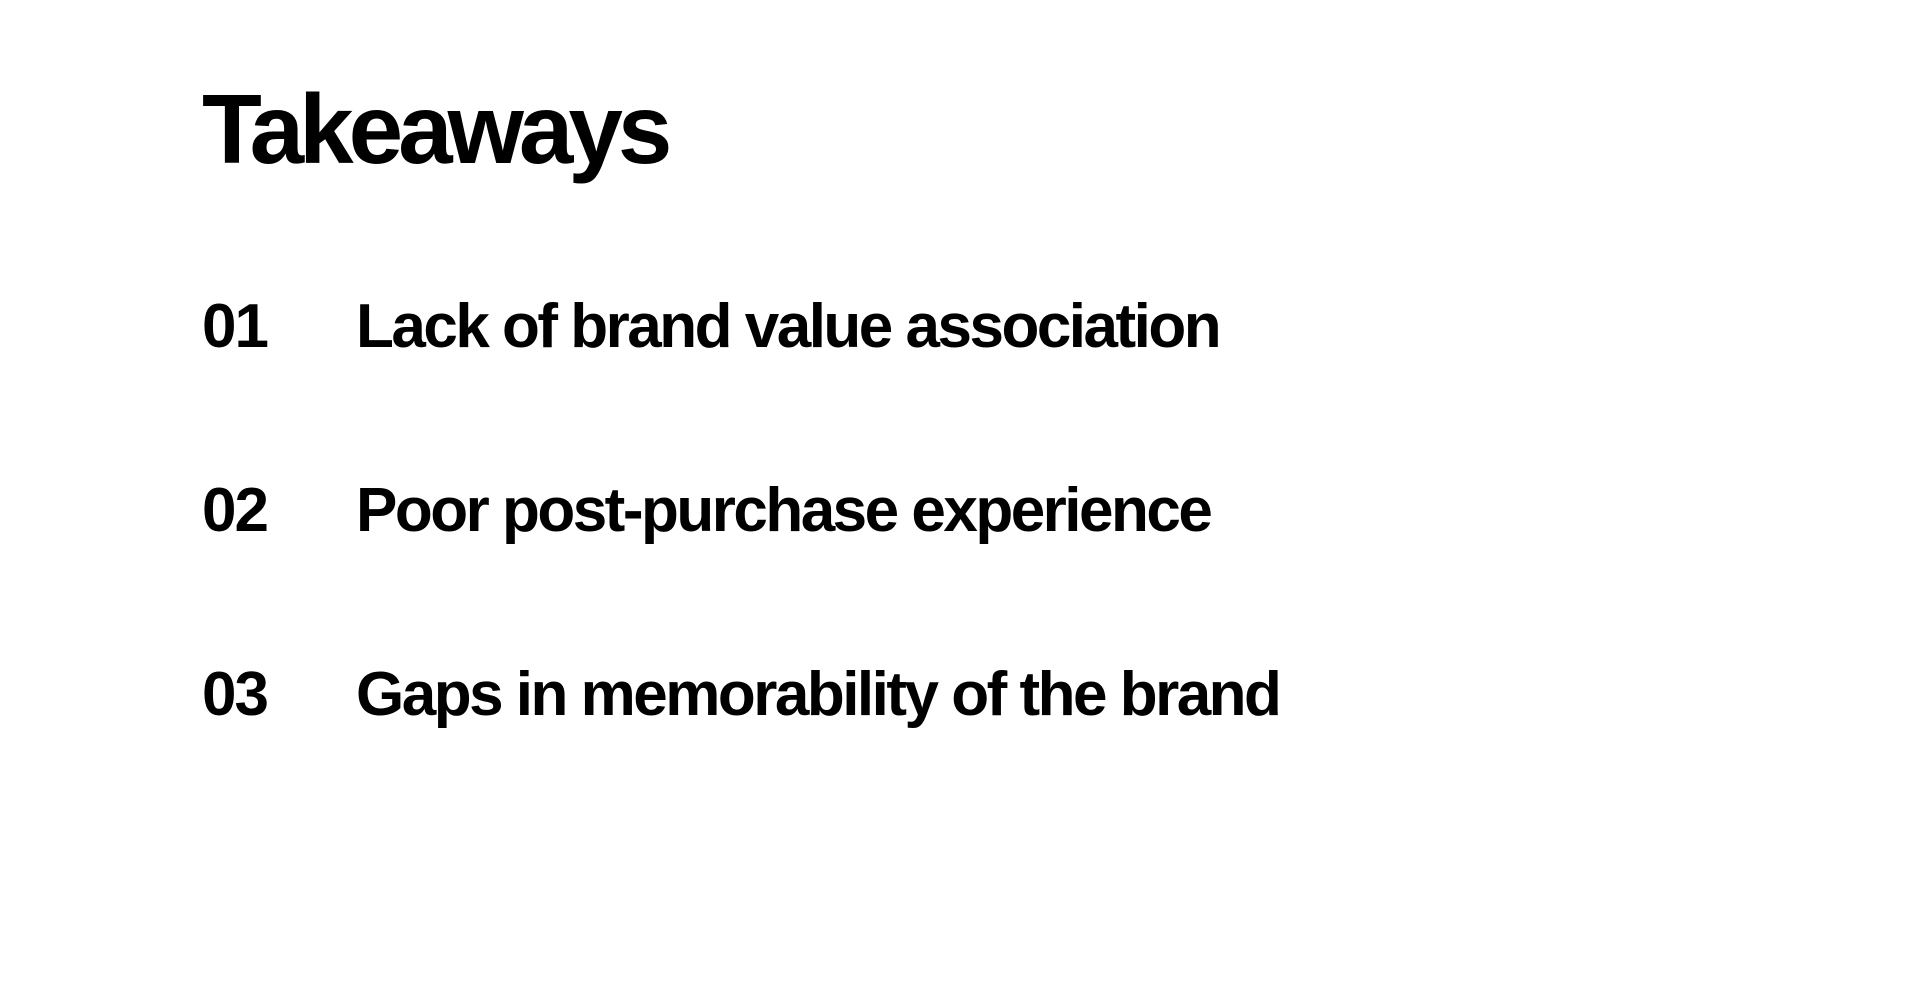 The width and height of the screenshot is (1917, 1008). I want to click on takeaway-text: Poor post-purchase experience, so click(784, 510).